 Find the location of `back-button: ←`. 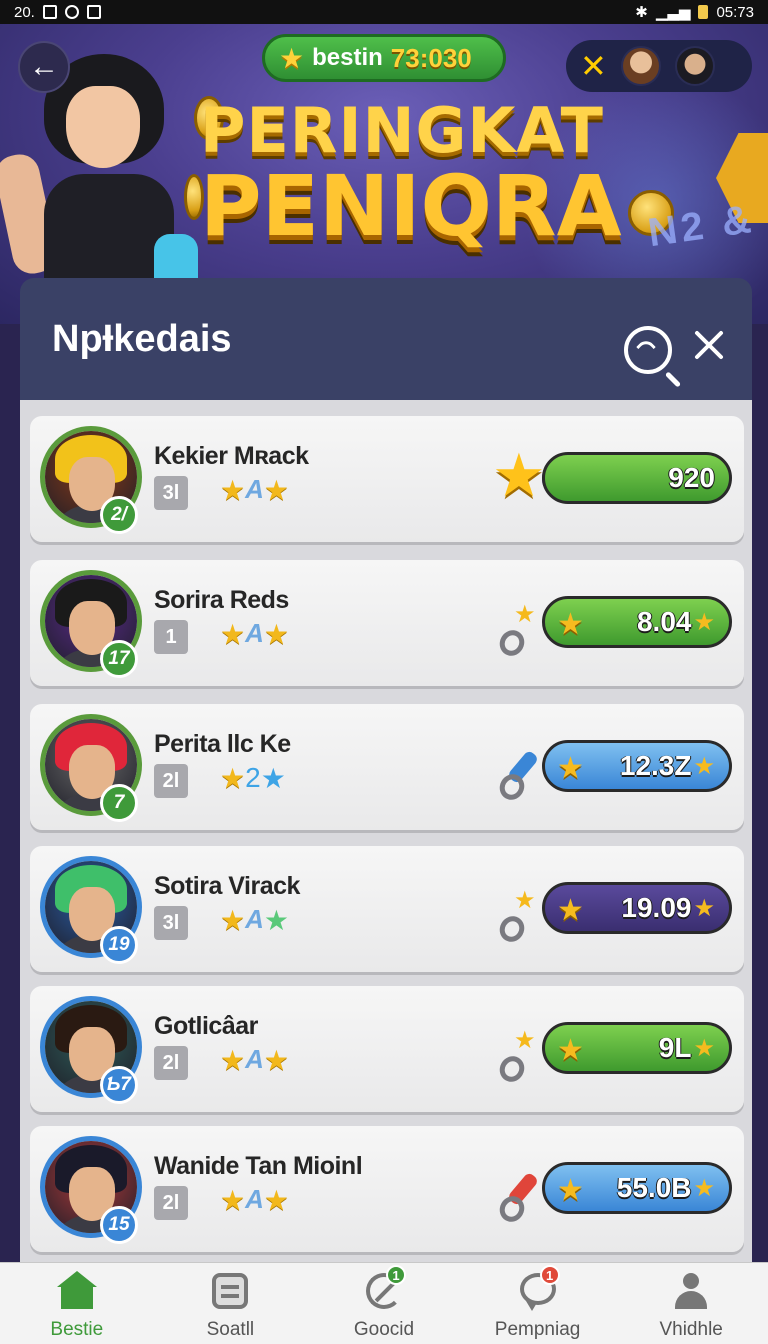

back-button: ← is located at coordinates (44, 67).